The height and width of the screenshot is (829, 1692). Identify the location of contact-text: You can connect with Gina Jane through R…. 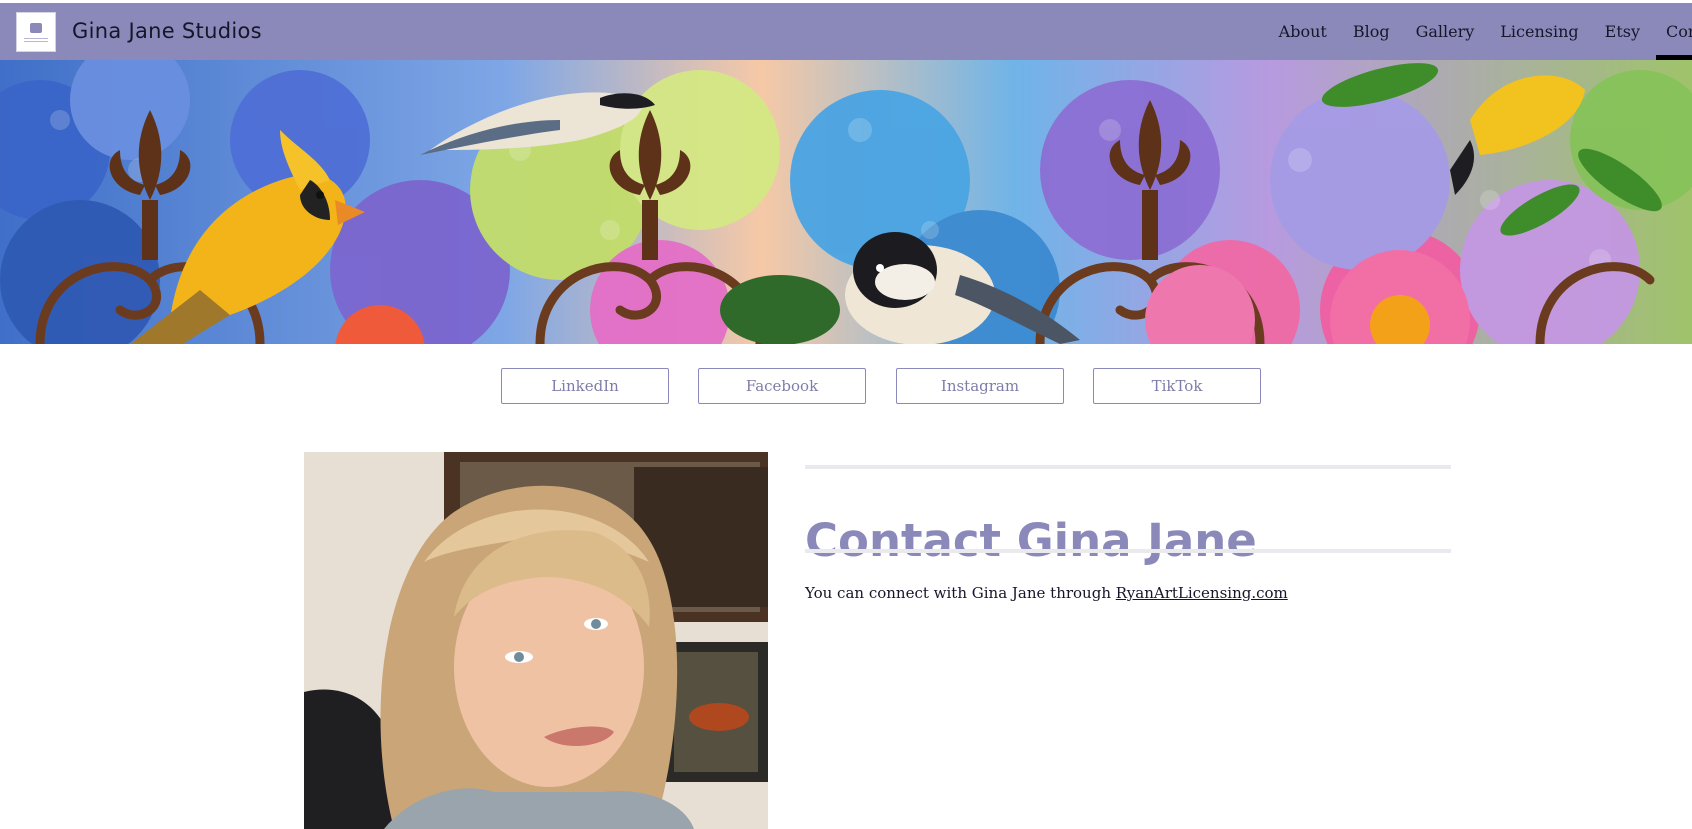
(1046, 593).